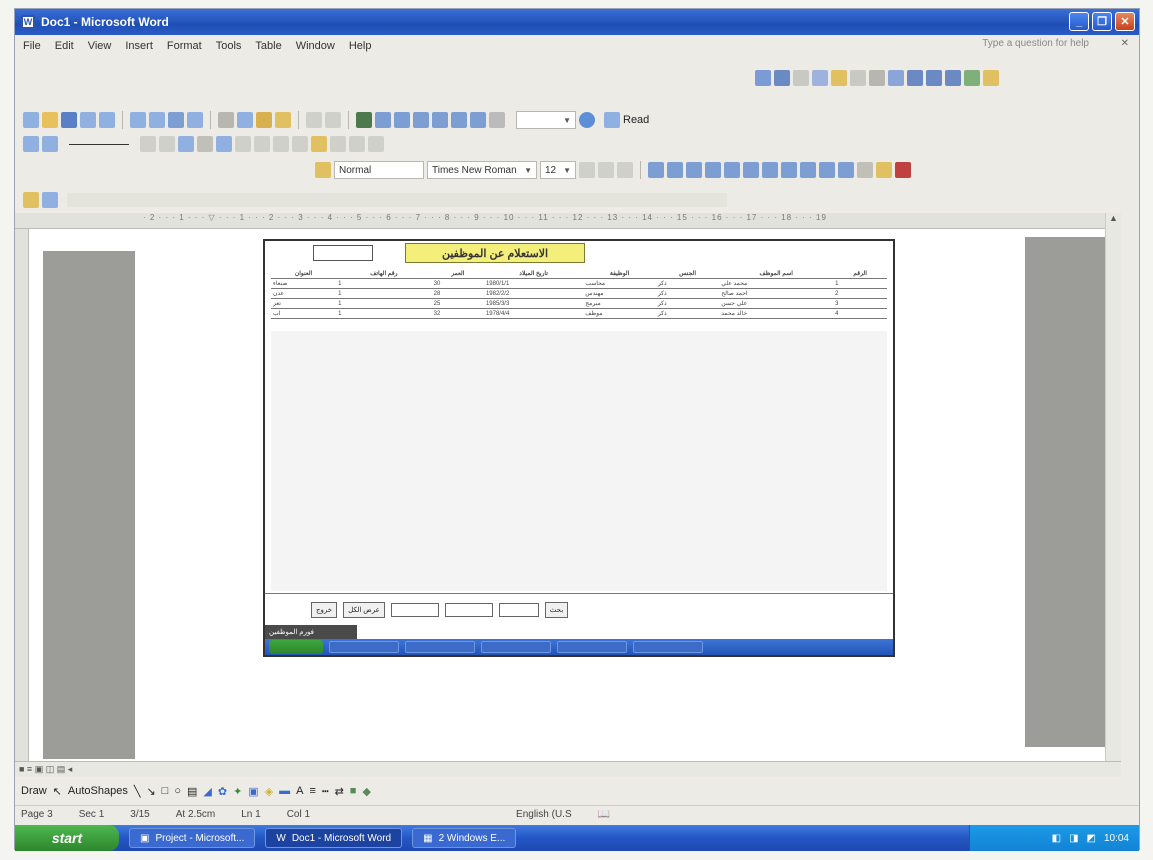 Image resolution: width=1153 pixels, height=860 pixels. What do you see at coordinates (1056, 838) in the screenshot?
I see `tray-icon: ◧` at bounding box center [1056, 838].